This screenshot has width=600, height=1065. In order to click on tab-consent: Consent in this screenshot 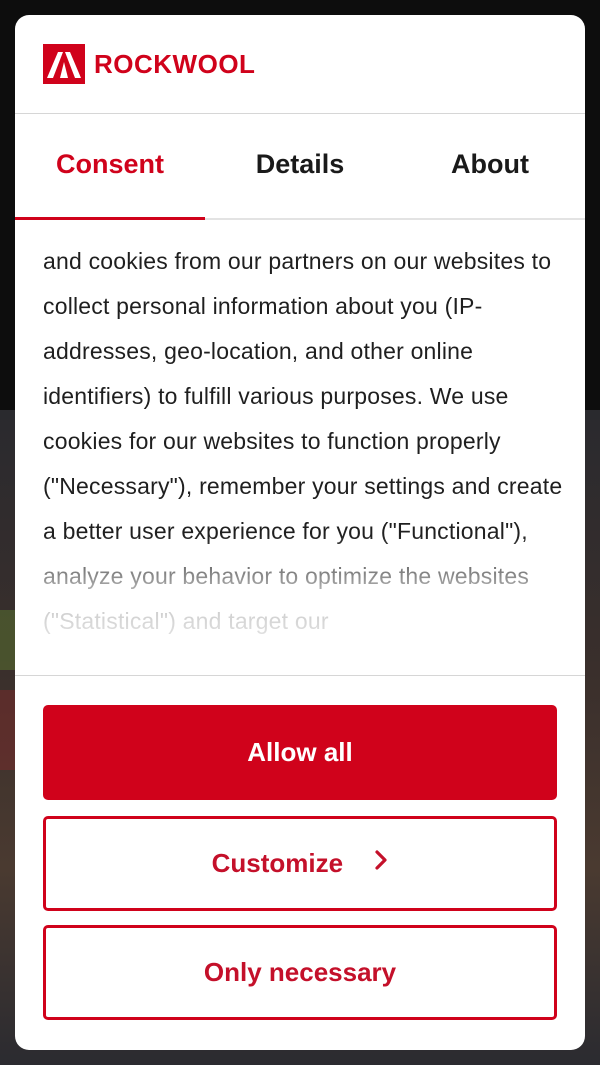, I will do `click(110, 167)`.